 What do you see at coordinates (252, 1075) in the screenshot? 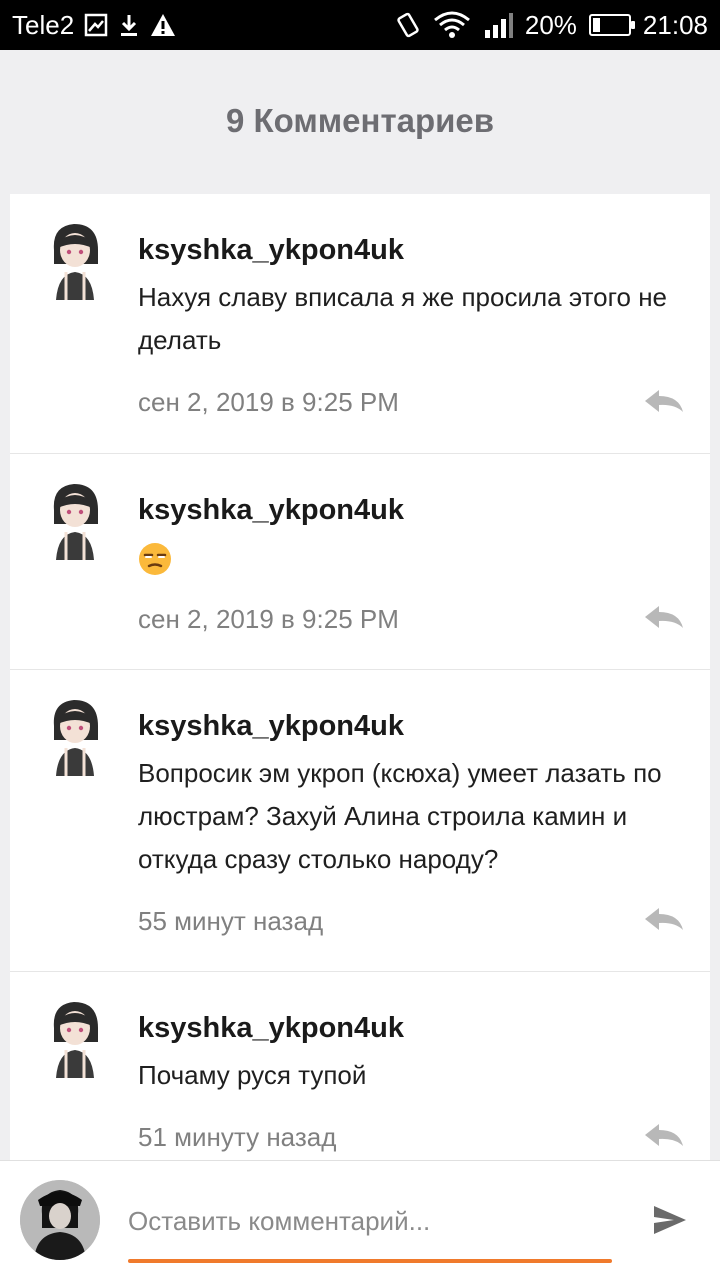
I see `comment-text: Почаму руся тупой` at bounding box center [252, 1075].